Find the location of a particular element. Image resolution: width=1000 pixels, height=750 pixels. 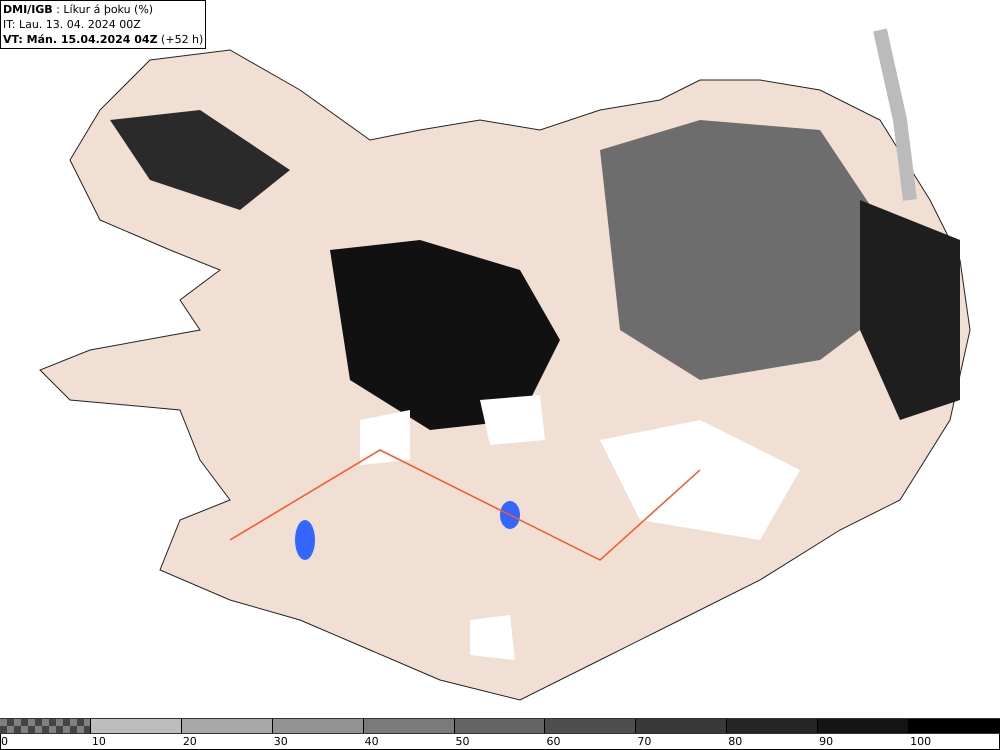

legend-label: 40 is located at coordinates (371, 741).